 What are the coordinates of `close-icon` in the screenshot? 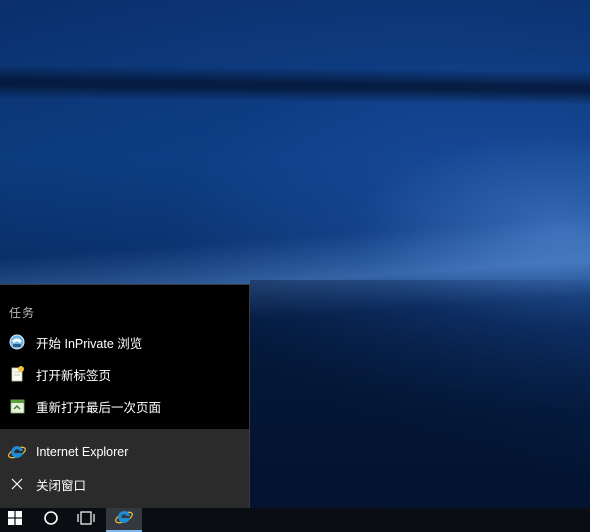 It's located at (17, 484).